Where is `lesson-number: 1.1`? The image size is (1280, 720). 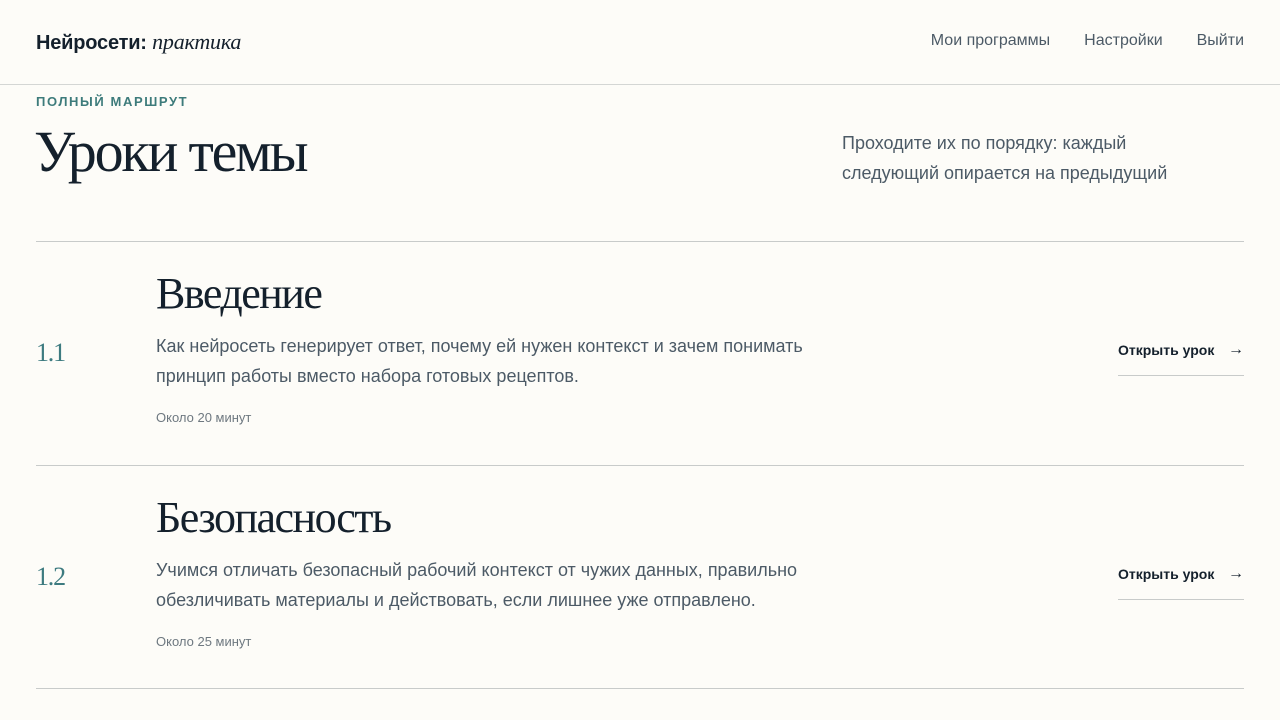 lesson-number: 1.1 is located at coordinates (51, 352).